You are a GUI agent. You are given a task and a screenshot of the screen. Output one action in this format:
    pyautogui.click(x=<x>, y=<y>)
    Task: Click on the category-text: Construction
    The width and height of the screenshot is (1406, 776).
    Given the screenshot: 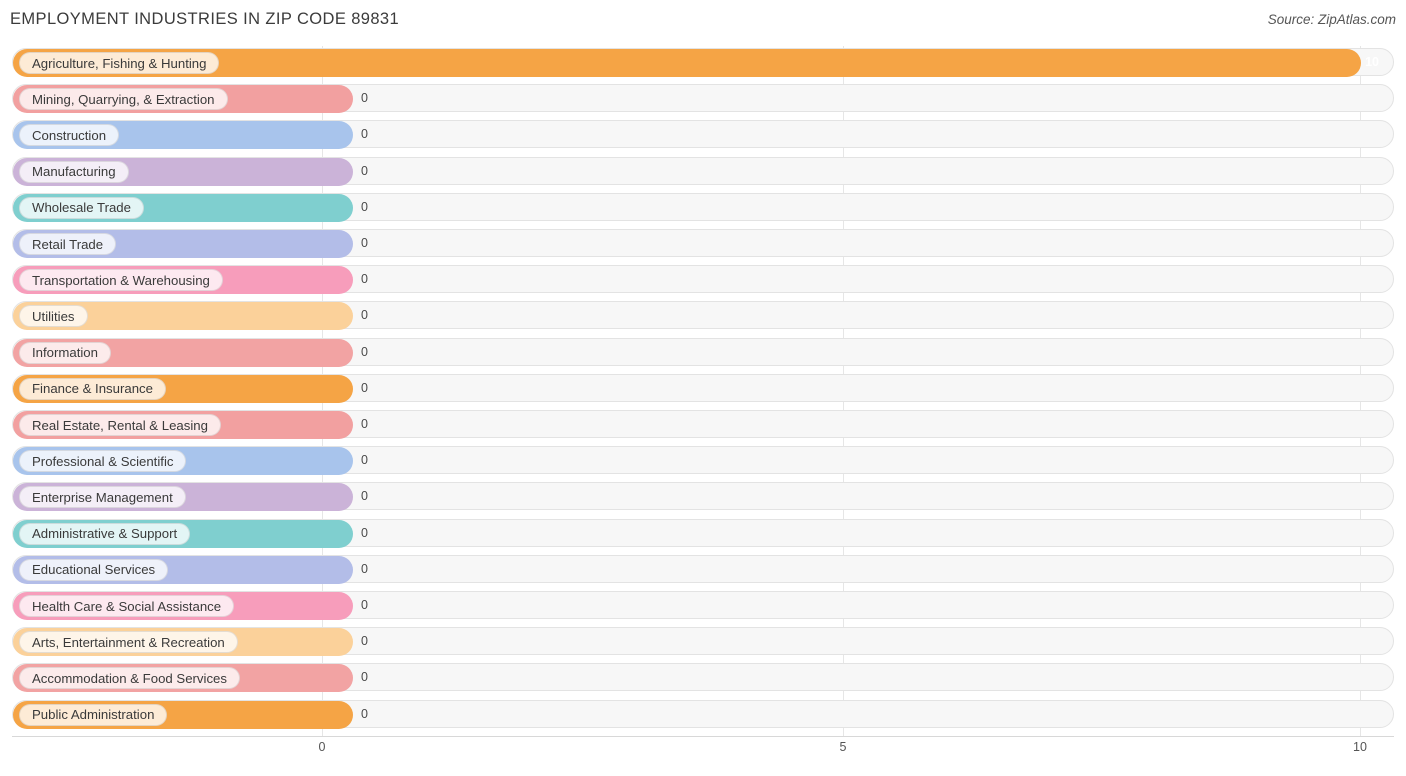 What is the action you would take?
    pyautogui.click(x=69, y=135)
    